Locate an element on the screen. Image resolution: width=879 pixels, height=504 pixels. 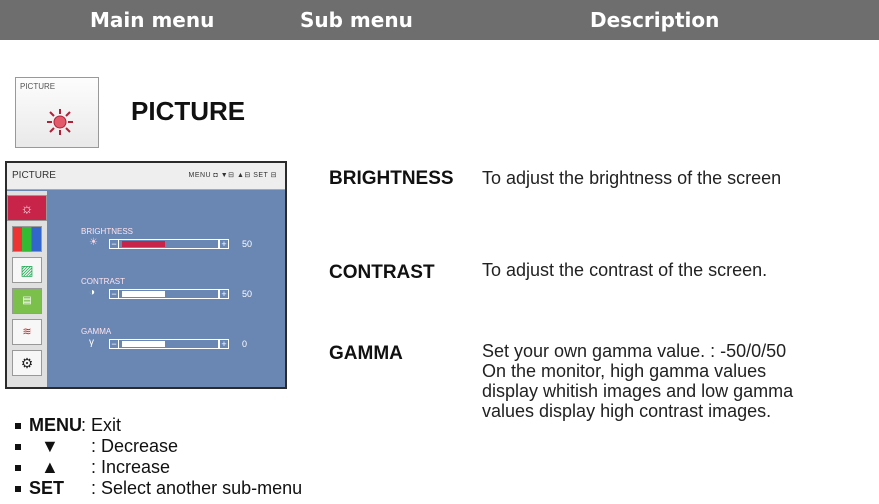
desc-name-gamma: GAMMA is located at coordinates (366, 353).